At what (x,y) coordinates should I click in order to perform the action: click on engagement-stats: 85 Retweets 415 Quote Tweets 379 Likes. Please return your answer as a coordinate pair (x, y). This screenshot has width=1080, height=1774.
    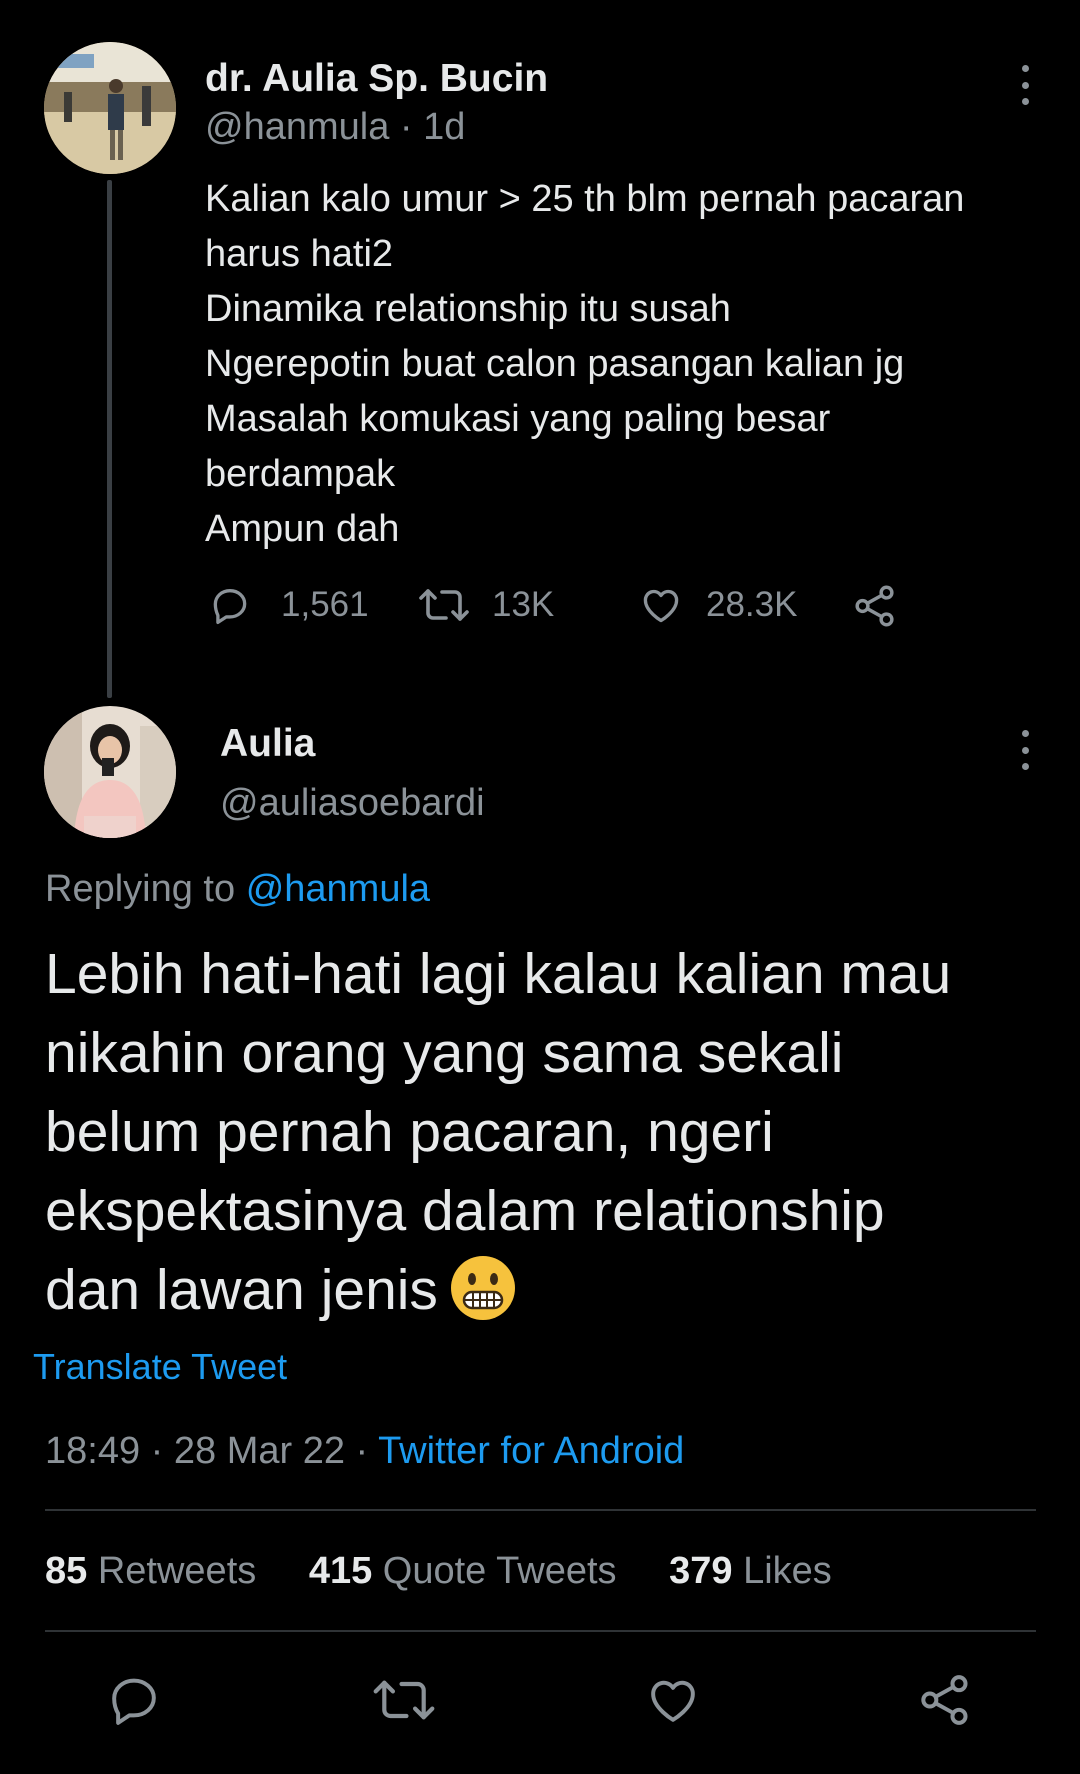
    Looking at the image, I should click on (459, 1571).